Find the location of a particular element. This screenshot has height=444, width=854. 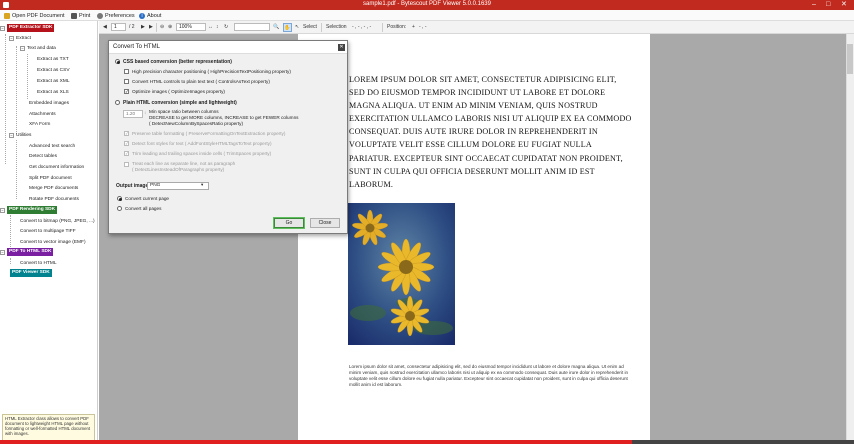

css-based-radio is located at coordinates (117, 61).